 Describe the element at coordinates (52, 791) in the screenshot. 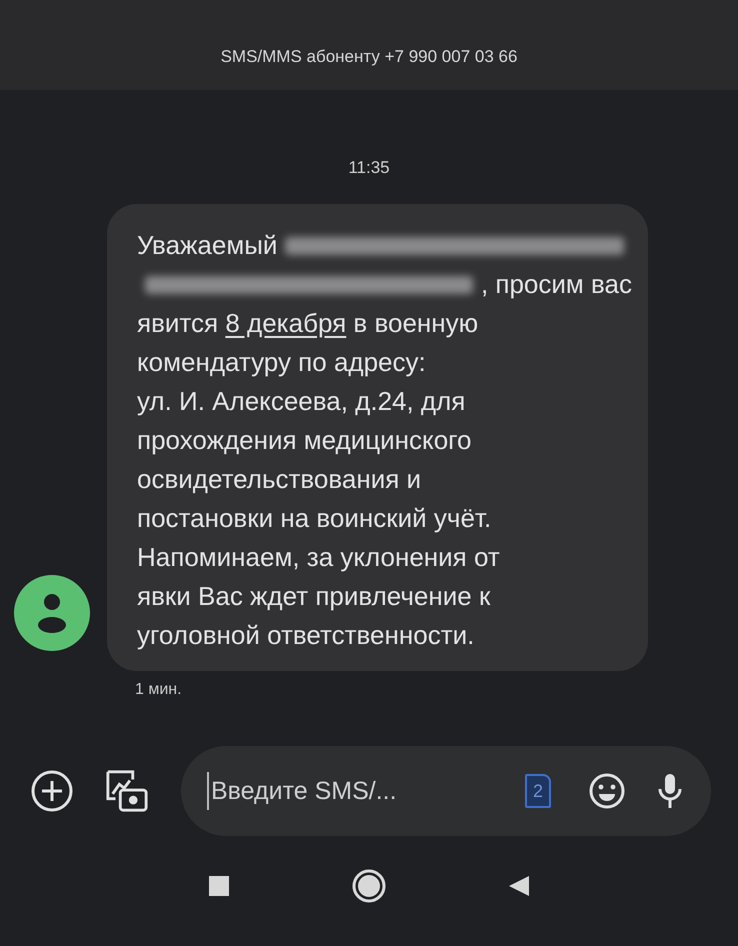

I see `add-icon` at that location.